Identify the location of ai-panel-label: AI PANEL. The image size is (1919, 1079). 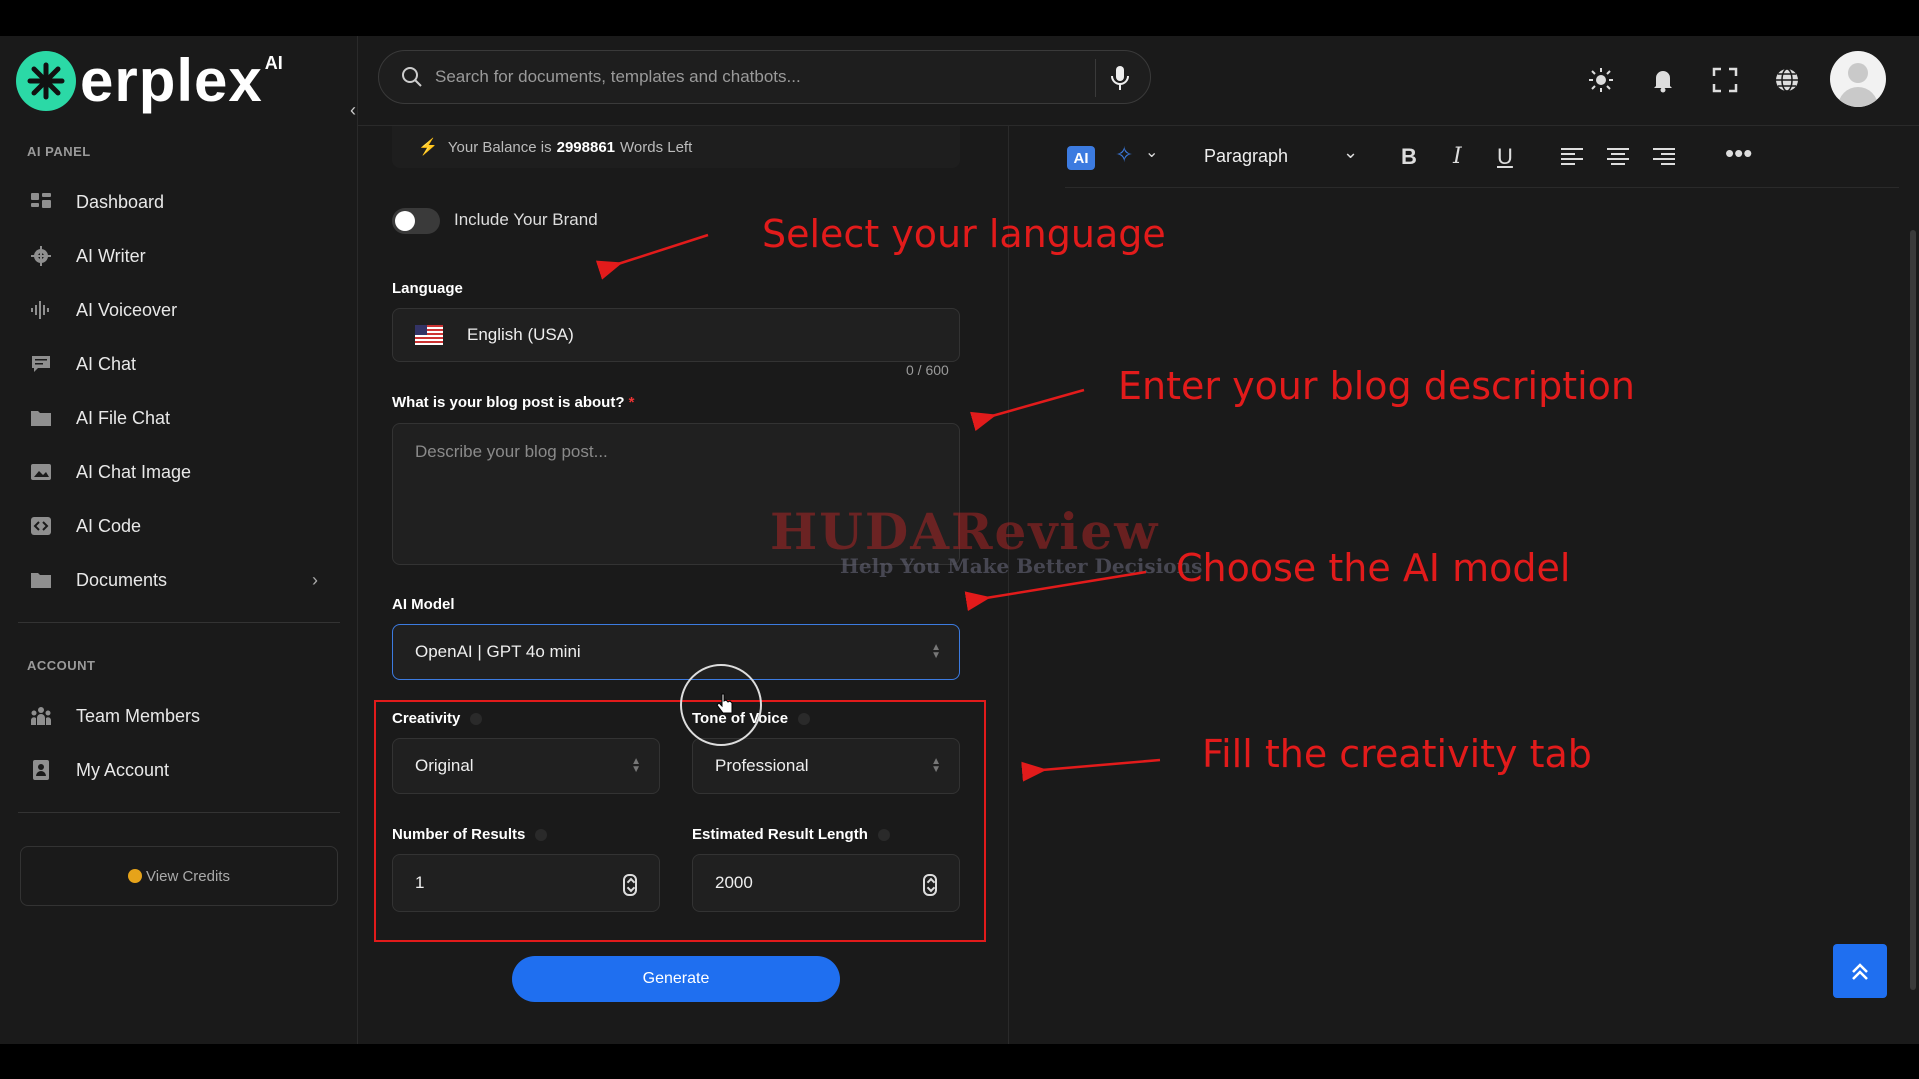
(59, 151).